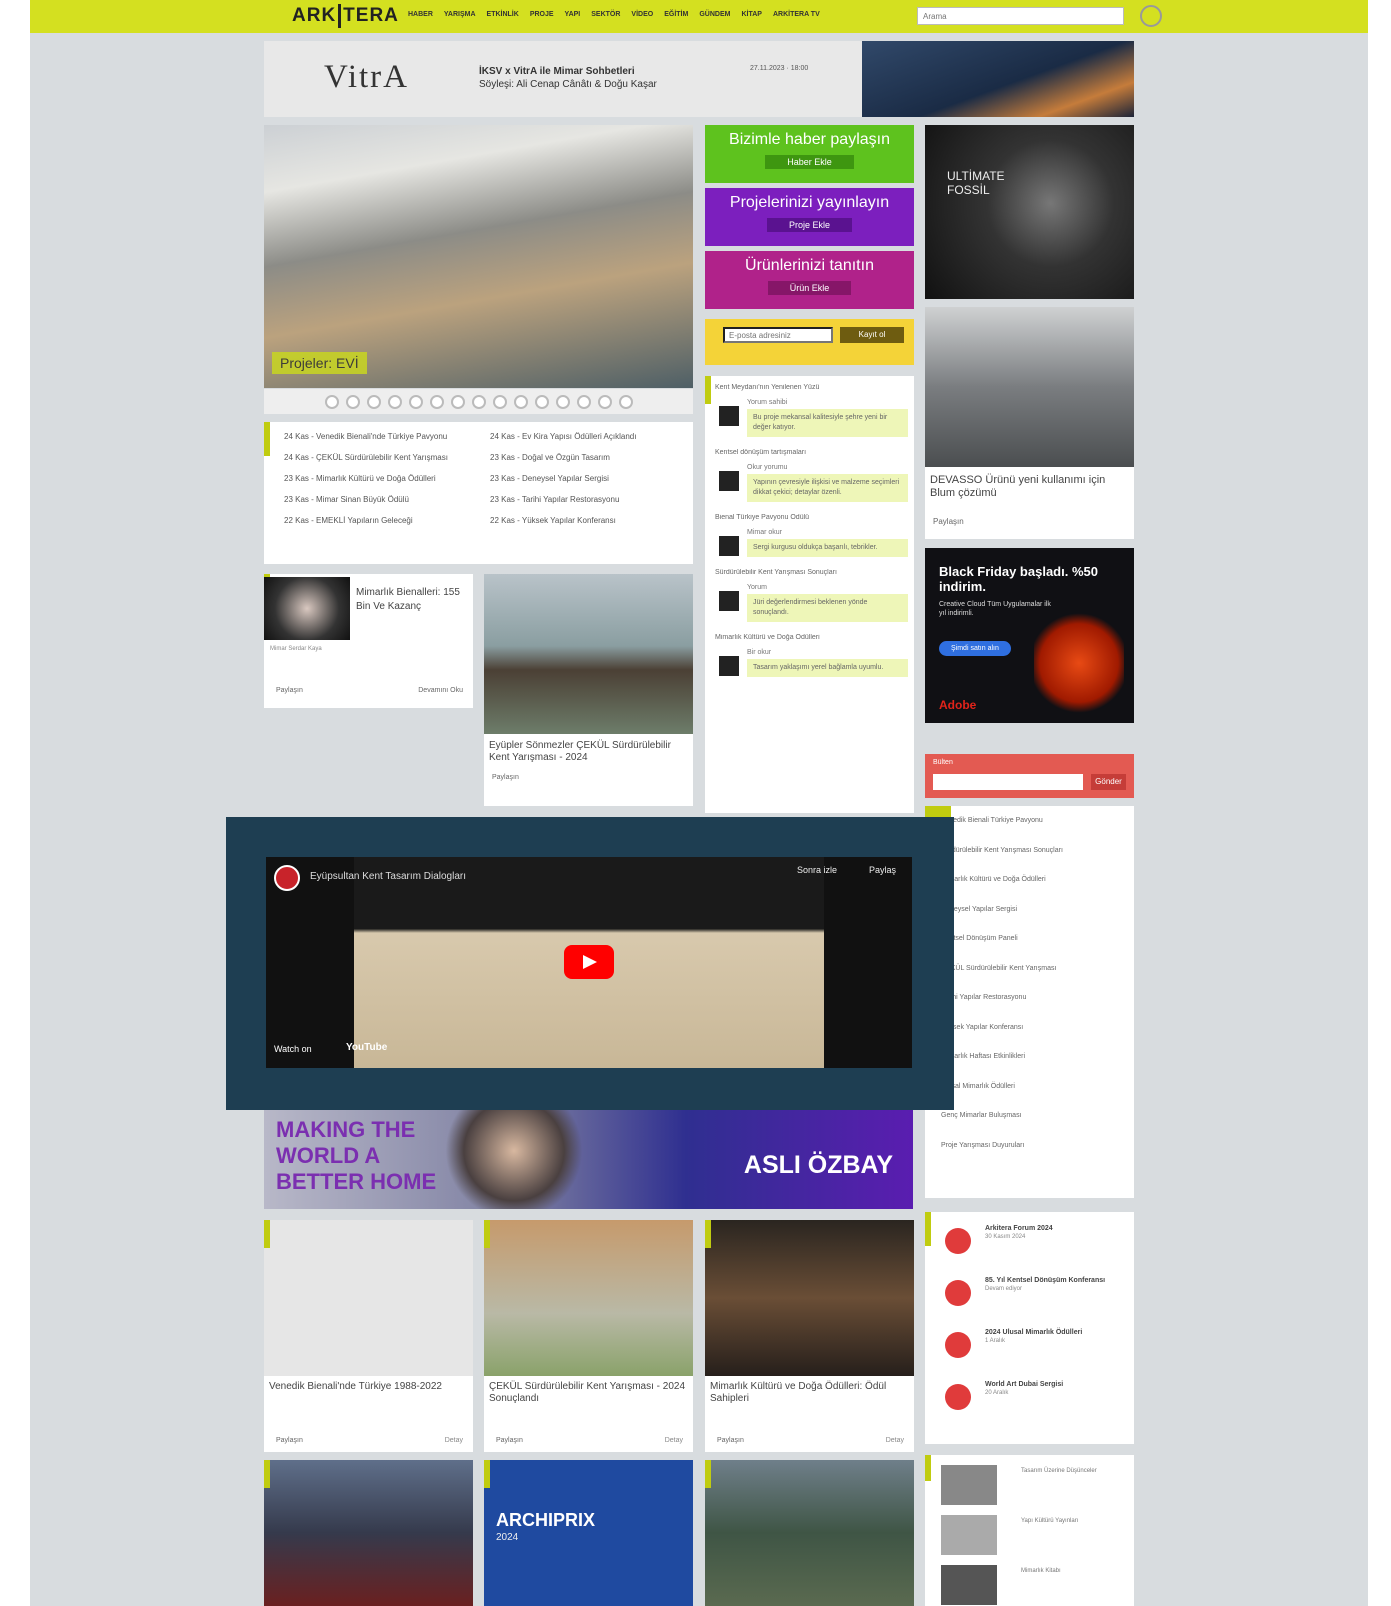 This screenshot has height=1606, width=1391. What do you see at coordinates (587, 500) in the screenshot?
I see `news-link: 23 Kas - Tarihi Yapılar Restorasyonu` at bounding box center [587, 500].